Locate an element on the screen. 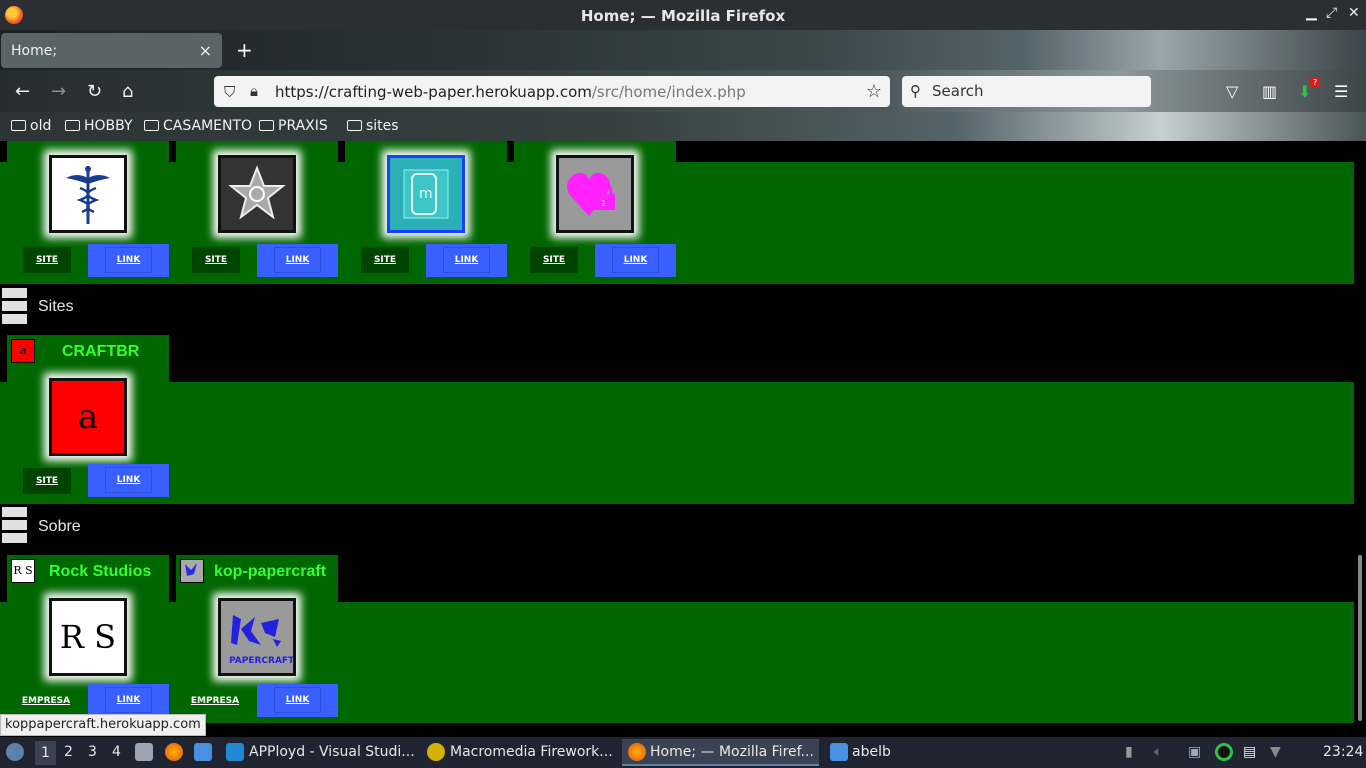  svg-text: m is located at coordinates (426, 194).